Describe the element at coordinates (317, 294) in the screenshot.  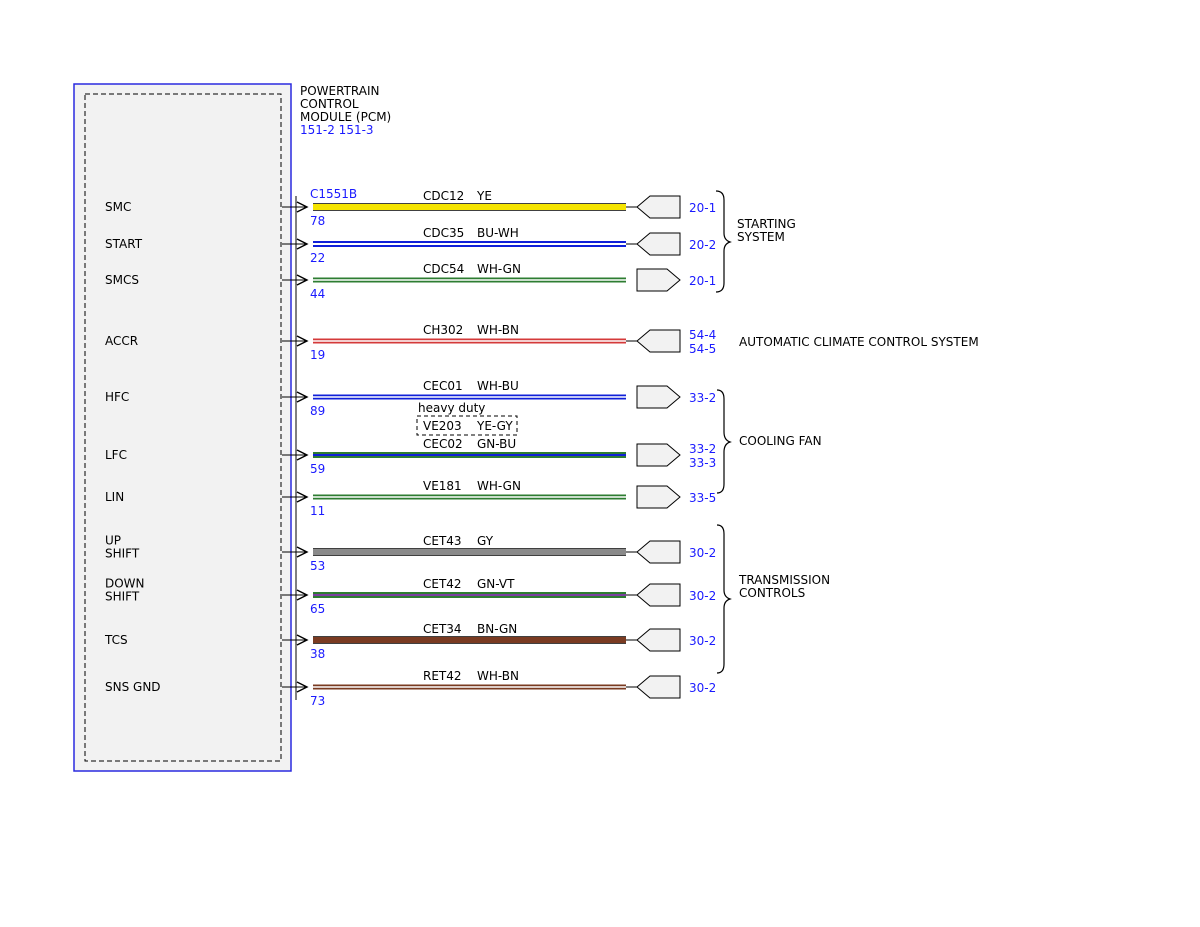
I see `pin-number: 44` at that location.